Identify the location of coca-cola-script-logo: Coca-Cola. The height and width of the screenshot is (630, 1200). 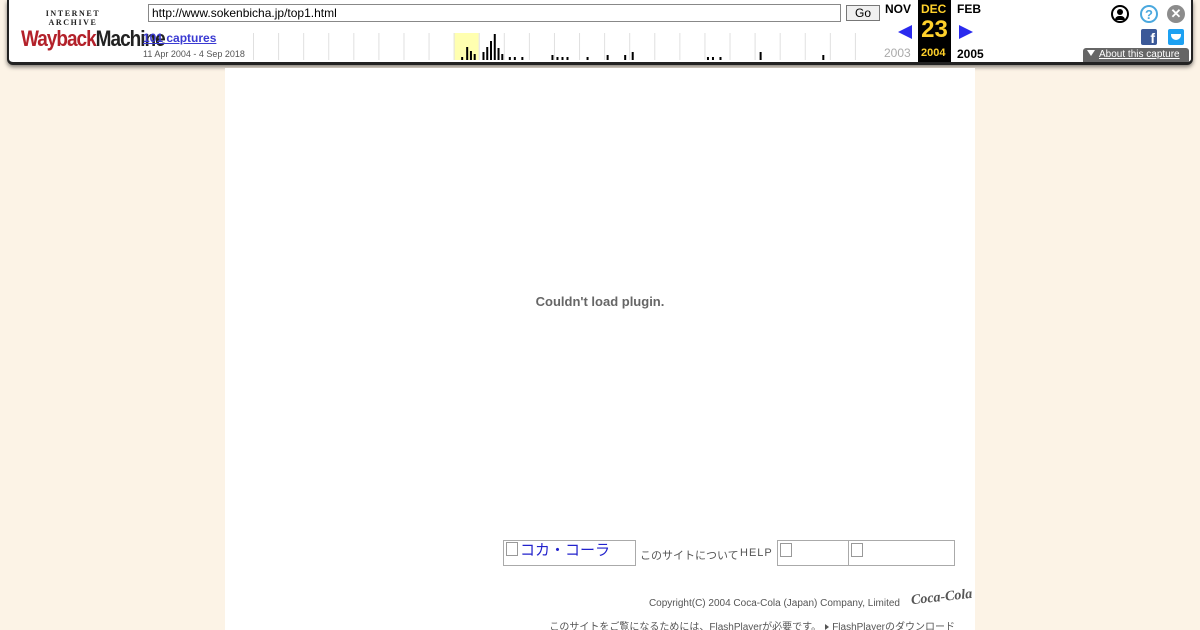
(942, 597).